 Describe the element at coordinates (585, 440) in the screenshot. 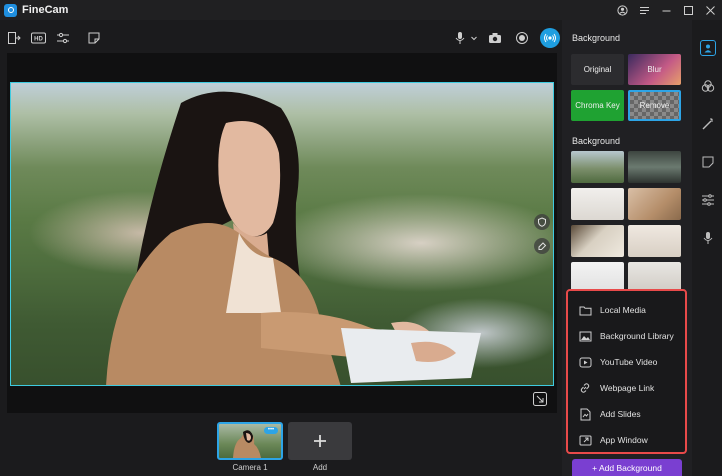

I see `window-icon` at that location.